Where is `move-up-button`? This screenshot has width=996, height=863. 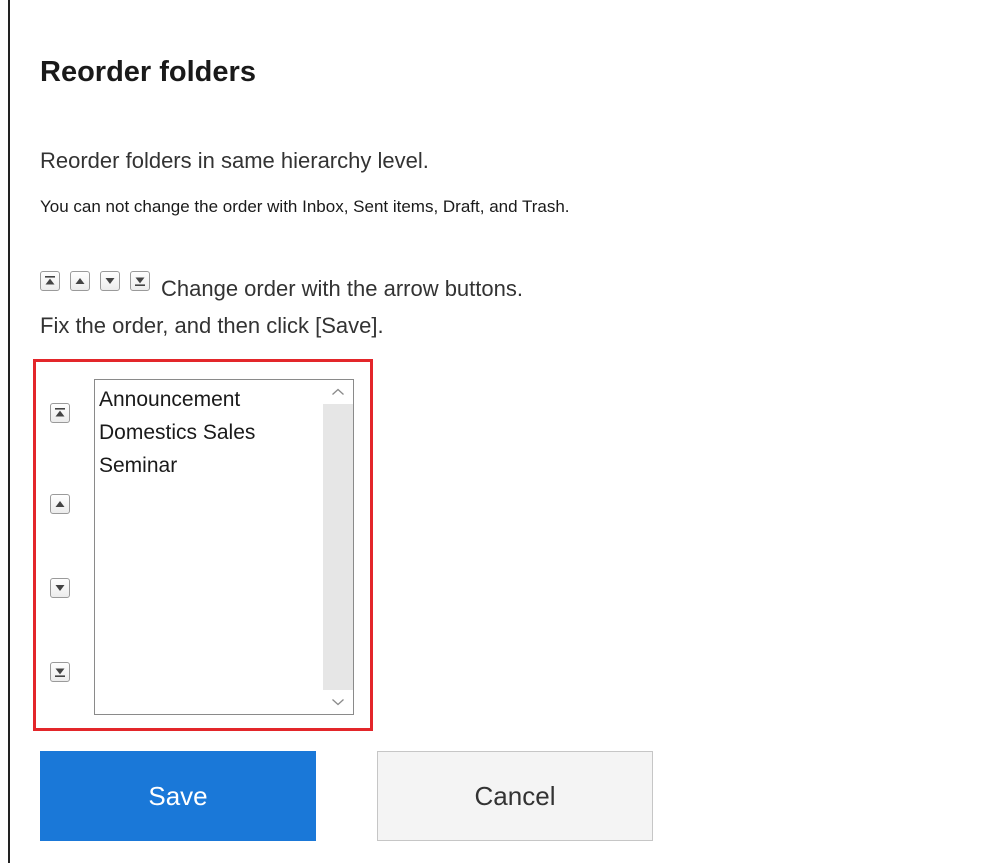
move-up-button is located at coordinates (60, 504).